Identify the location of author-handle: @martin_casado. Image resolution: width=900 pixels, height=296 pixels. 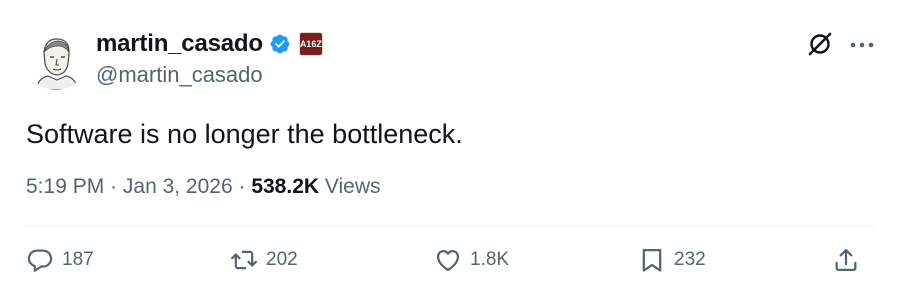
(179, 75).